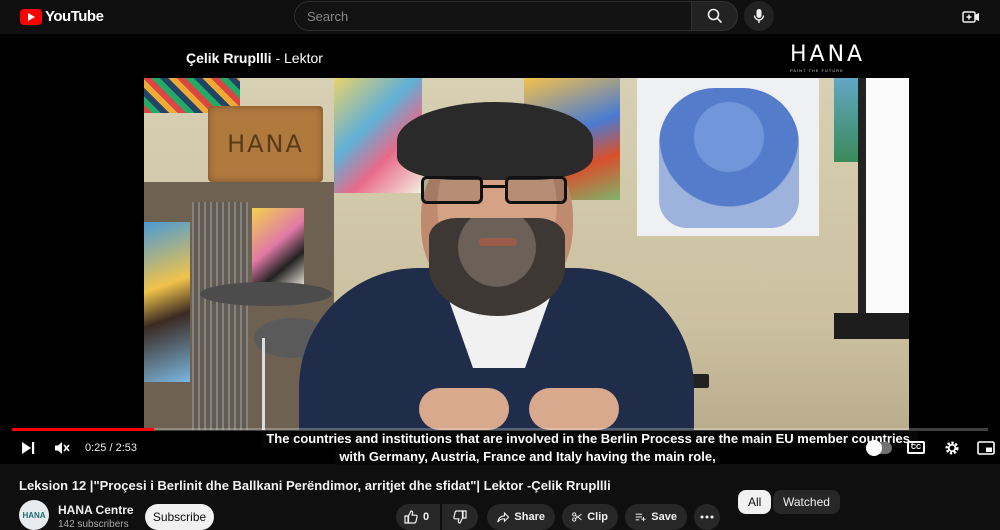 This screenshot has height=530, width=1000. I want to click on clip-label: Clip, so click(597, 517).